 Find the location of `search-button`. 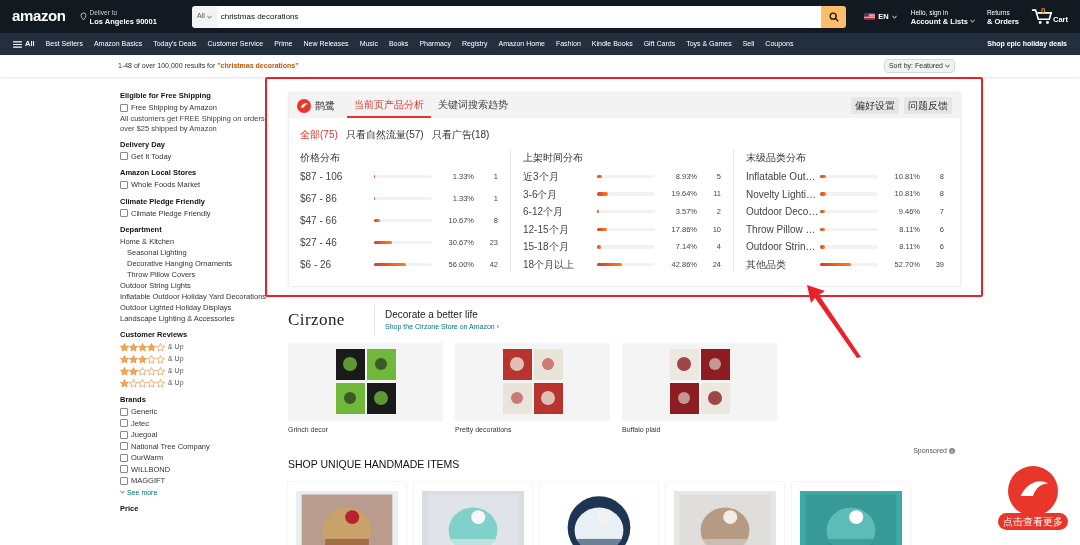

search-button is located at coordinates (834, 16).